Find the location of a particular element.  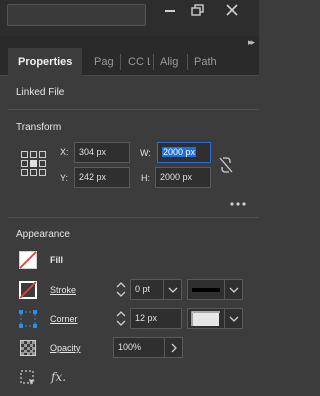

corner-radius-field: 12 px is located at coordinates (156, 318).